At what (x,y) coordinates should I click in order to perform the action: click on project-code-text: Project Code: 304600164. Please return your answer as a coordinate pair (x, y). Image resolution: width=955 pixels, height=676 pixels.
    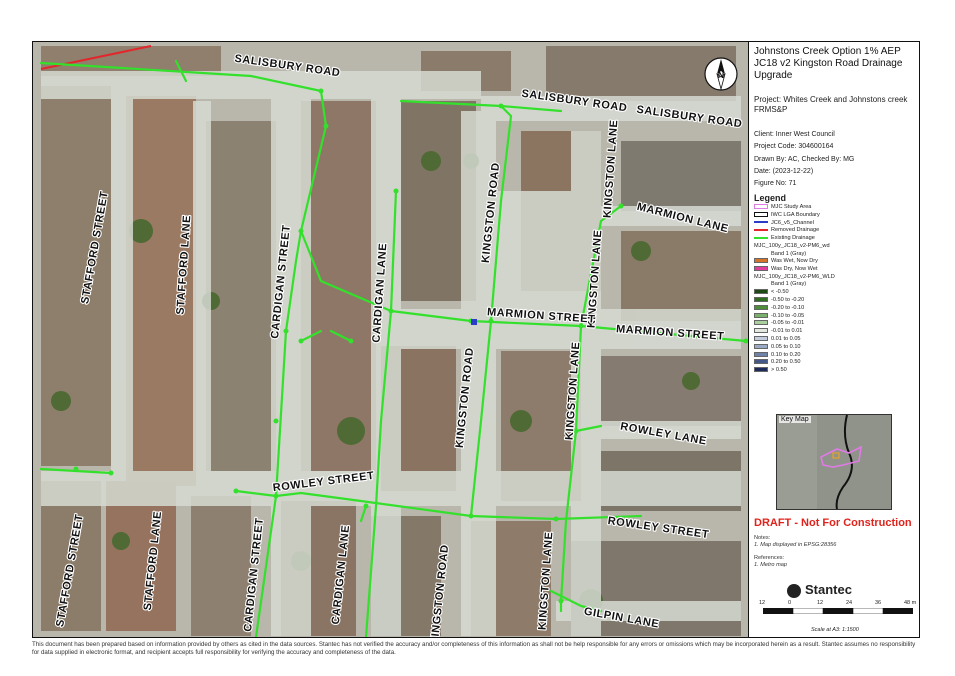
    Looking at the image, I should click on (794, 146).